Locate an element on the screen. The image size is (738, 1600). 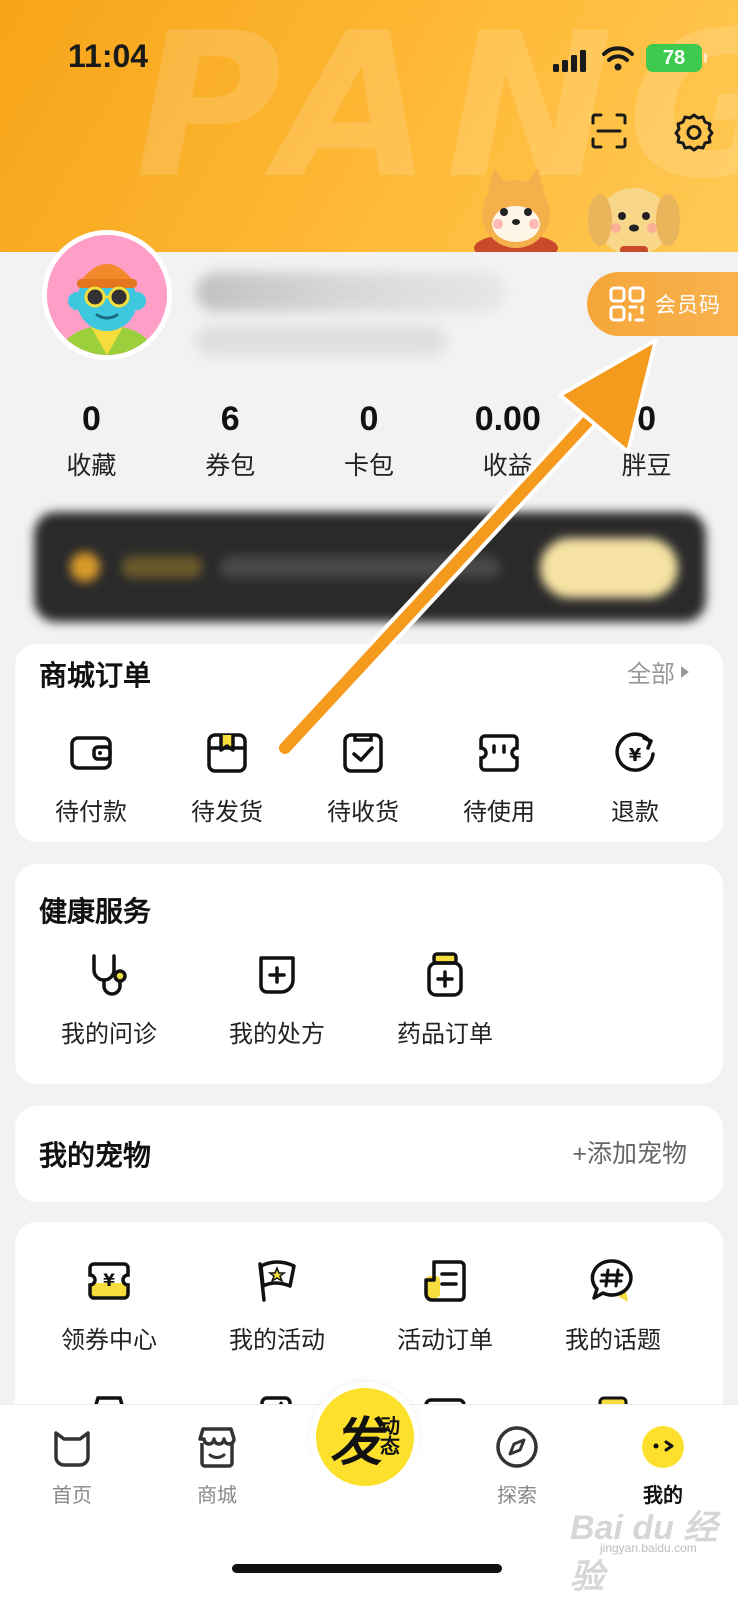
topic-icon is located at coordinates (611, 1280).